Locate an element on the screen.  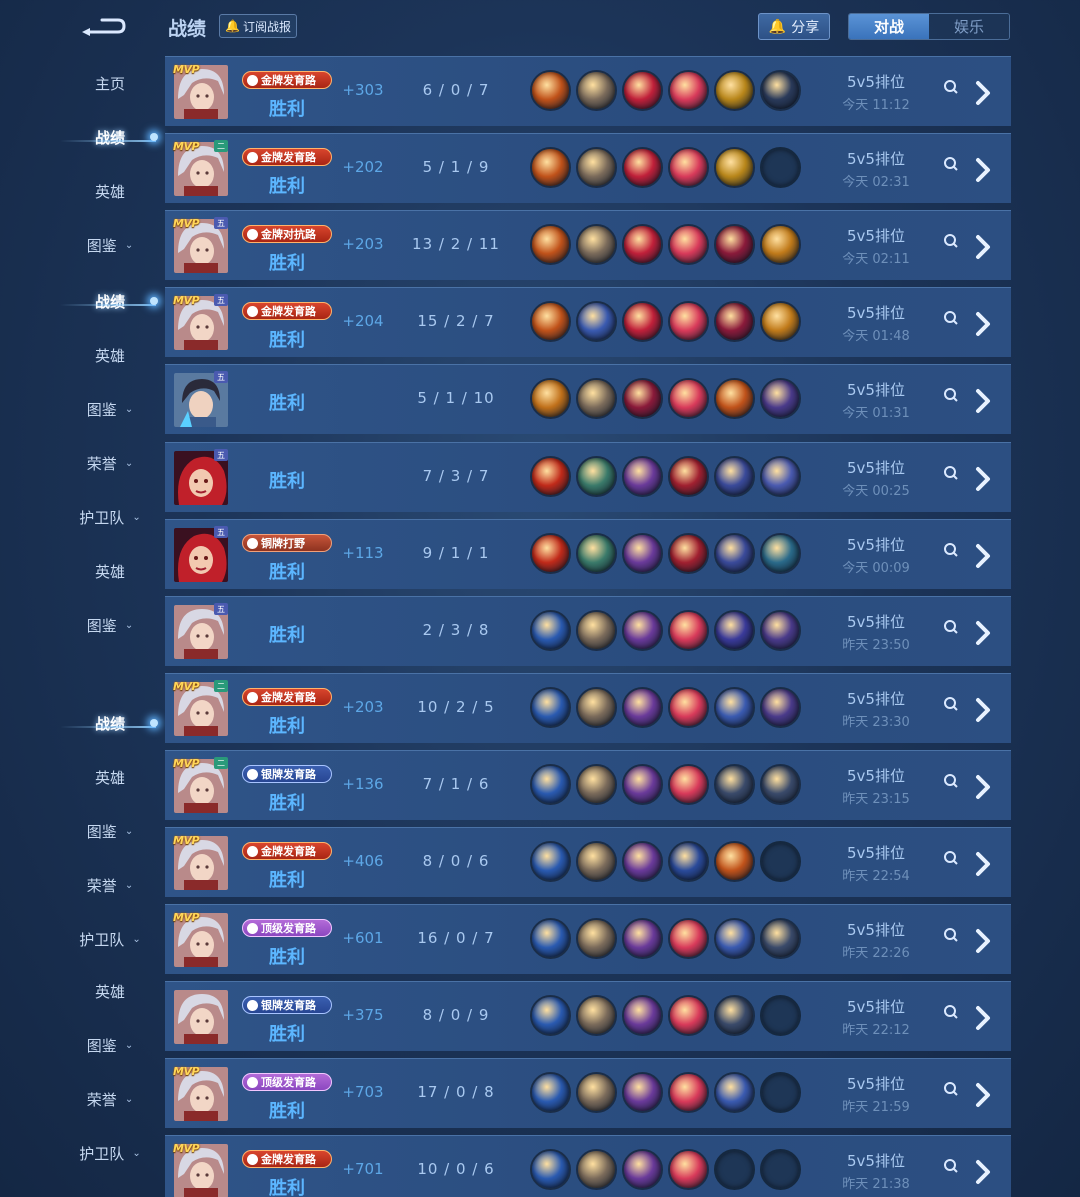
subscribe-report-button: 🔔 订阅战报 is located at coordinates (258, 26).